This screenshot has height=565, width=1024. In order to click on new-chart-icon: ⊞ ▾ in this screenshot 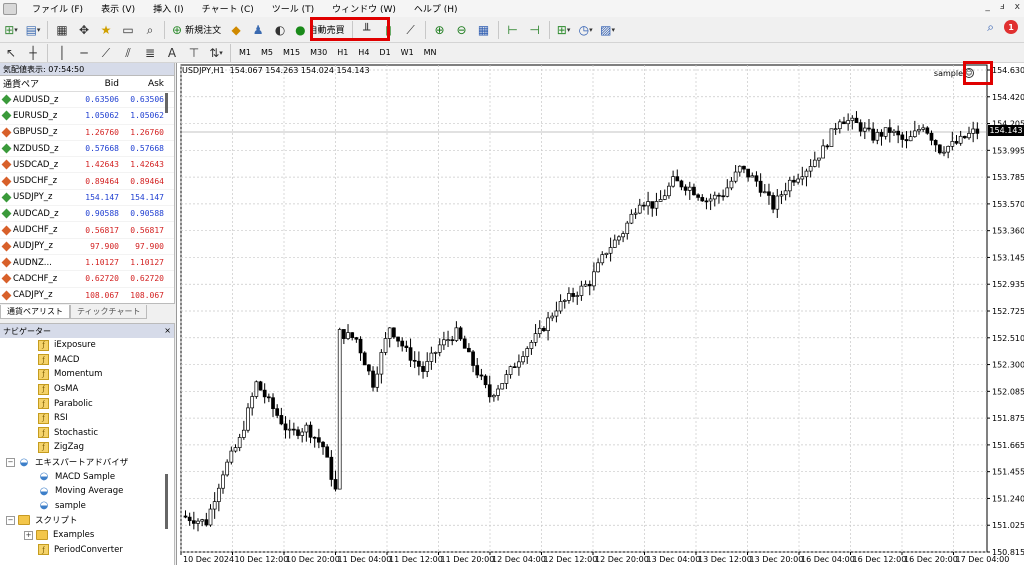, I will do `click(11, 30)`.